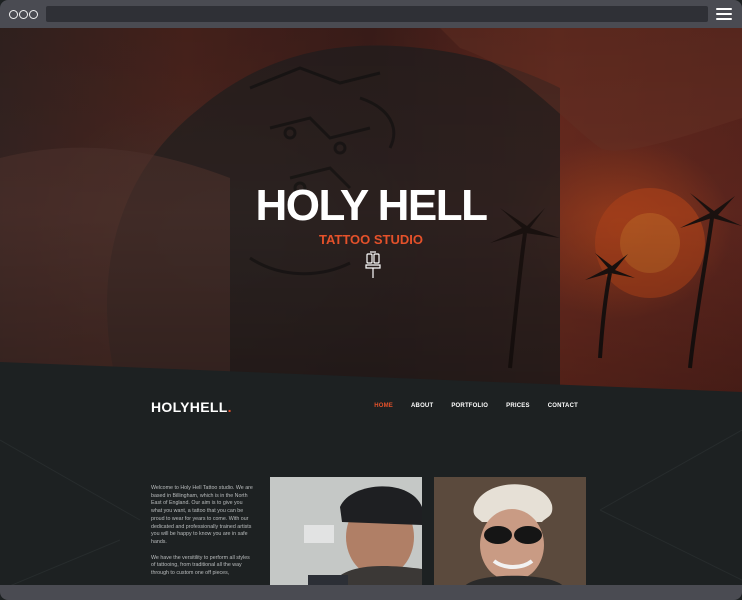 This screenshot has width=742, height=600. I want to click on site-logo: HOLYHELL., so click(191, 407).